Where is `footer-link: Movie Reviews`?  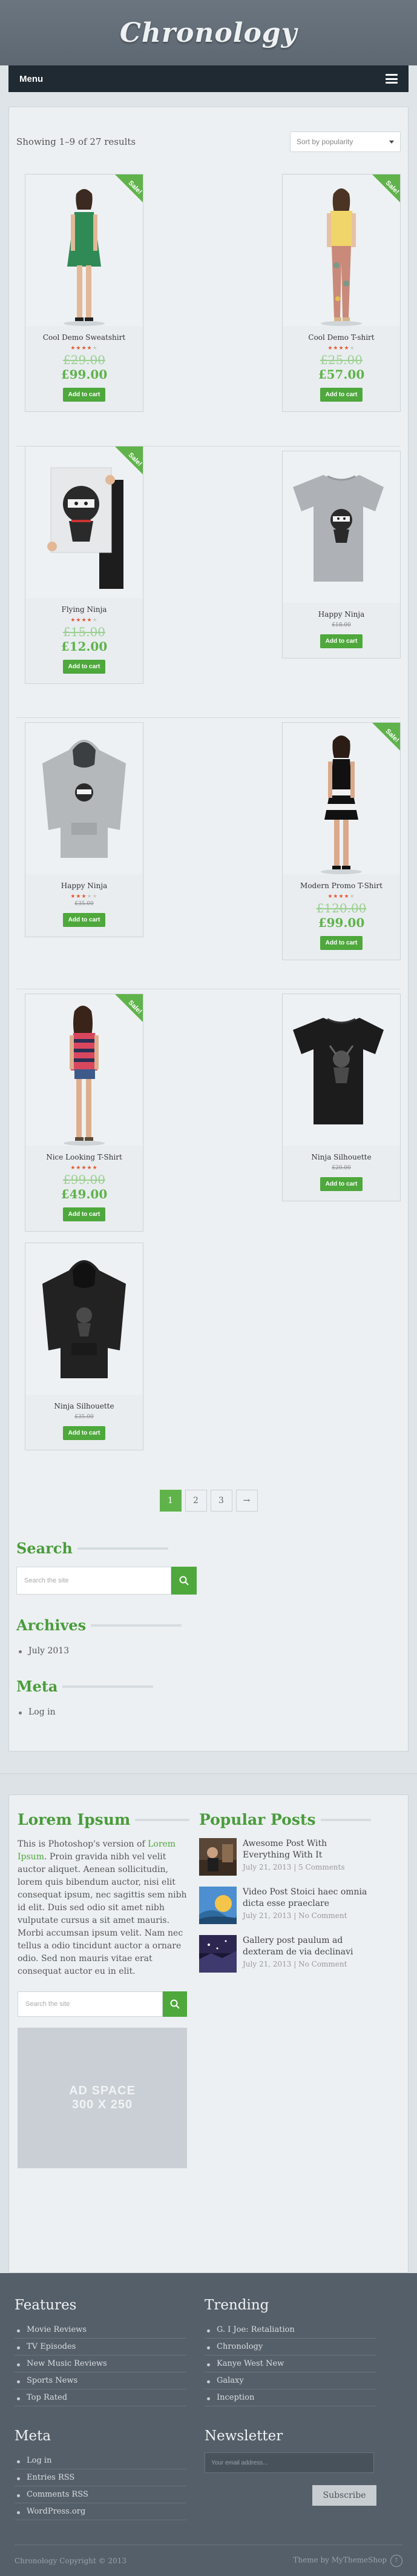
footer-link: Movie Reviews is located at coordinates (100, 2330).